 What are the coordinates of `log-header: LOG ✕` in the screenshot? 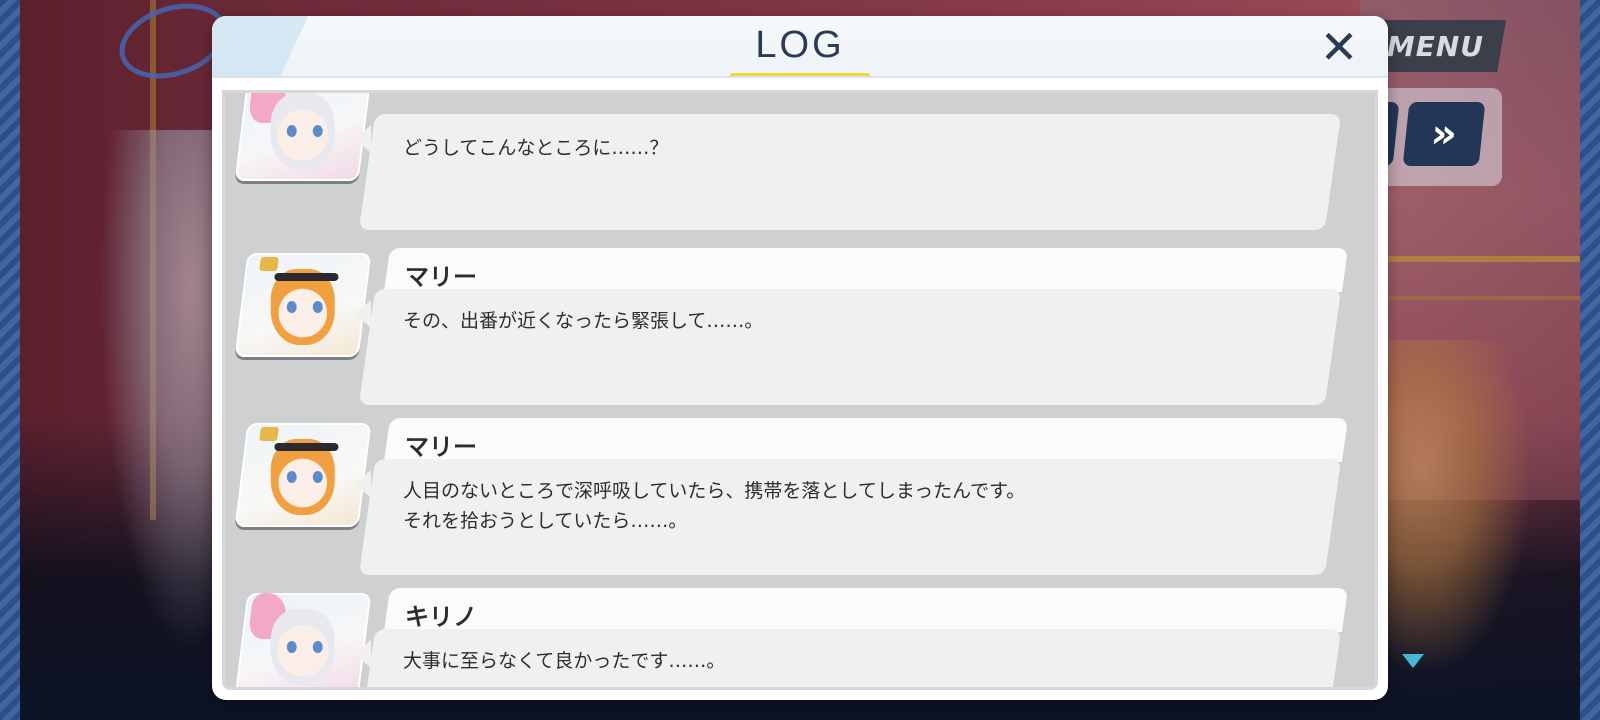 It's located at (800, 47).